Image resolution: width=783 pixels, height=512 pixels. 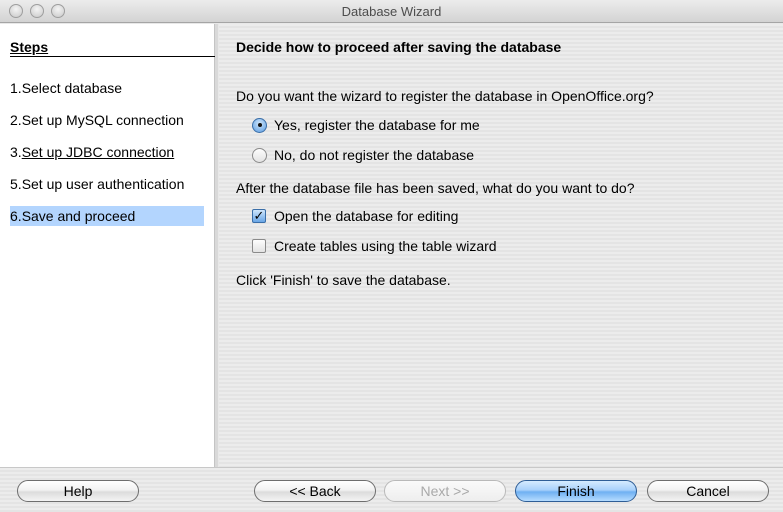 I want to click on step-number: 1., so click(x=16, y=88).